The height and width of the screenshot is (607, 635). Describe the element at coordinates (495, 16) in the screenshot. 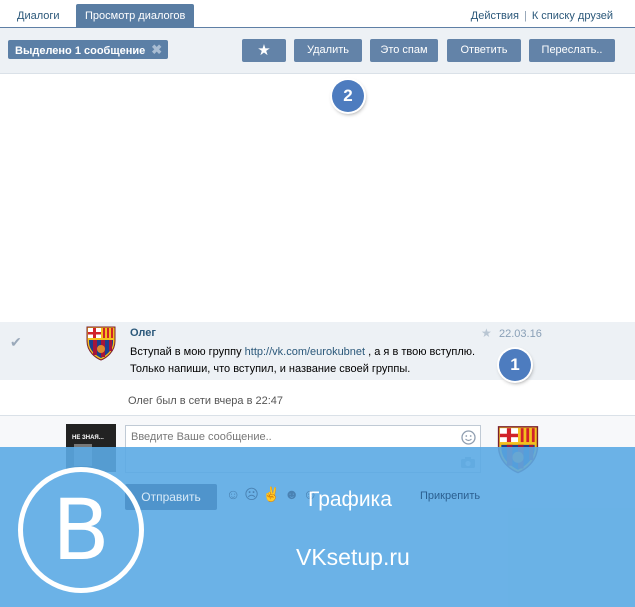

I see `actions-link: Действия` at that location.